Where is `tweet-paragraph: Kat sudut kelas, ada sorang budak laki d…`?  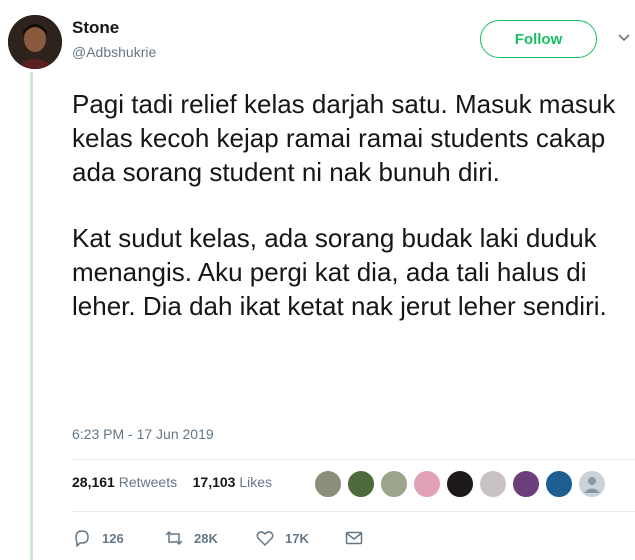 tweet-paragraph: Kat sudut kelas, ada sorang budak laki d… is located at coordinates (339, 272).